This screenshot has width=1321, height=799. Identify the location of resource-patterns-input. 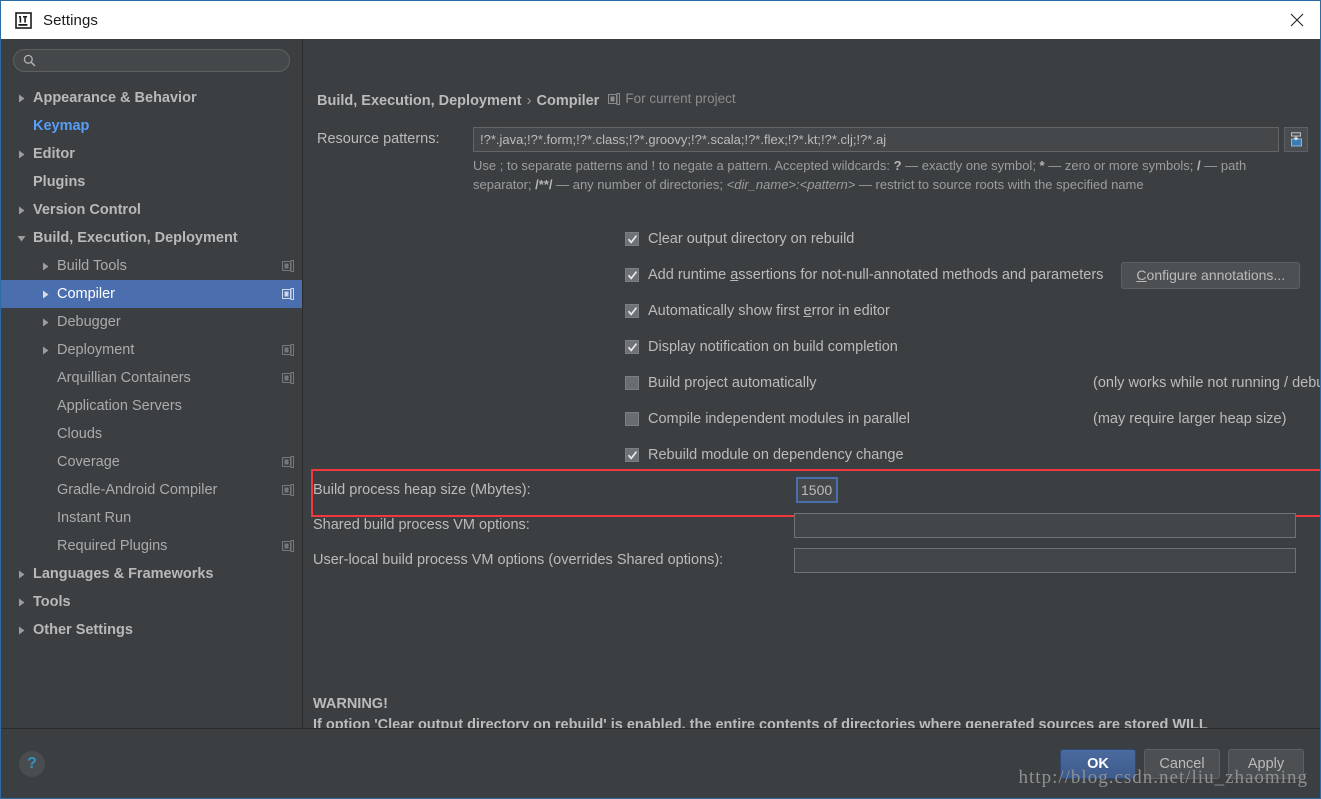
(876, 139).